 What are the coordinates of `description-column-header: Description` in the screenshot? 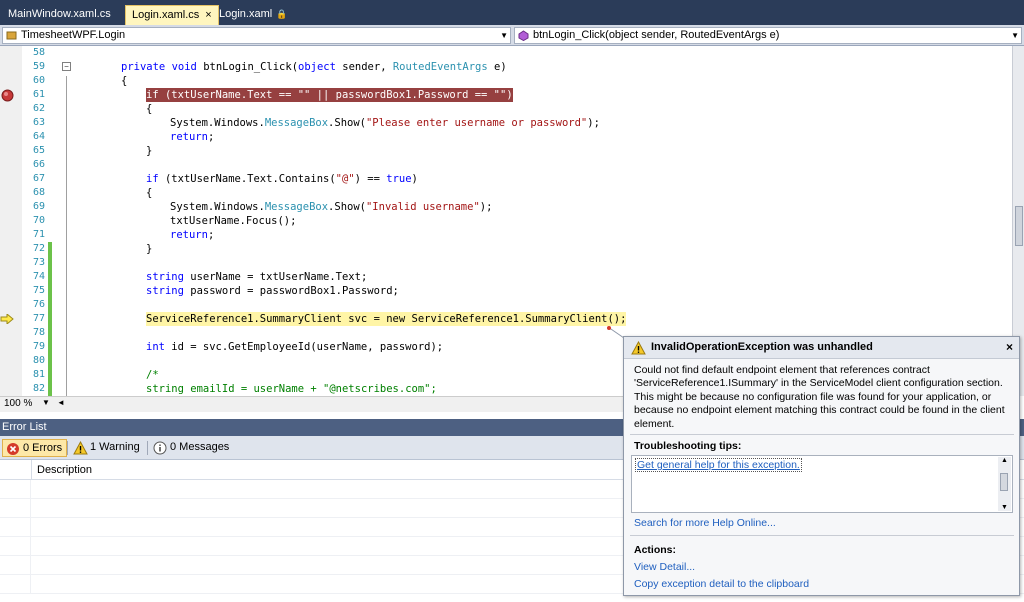 It's located at (331, 470).